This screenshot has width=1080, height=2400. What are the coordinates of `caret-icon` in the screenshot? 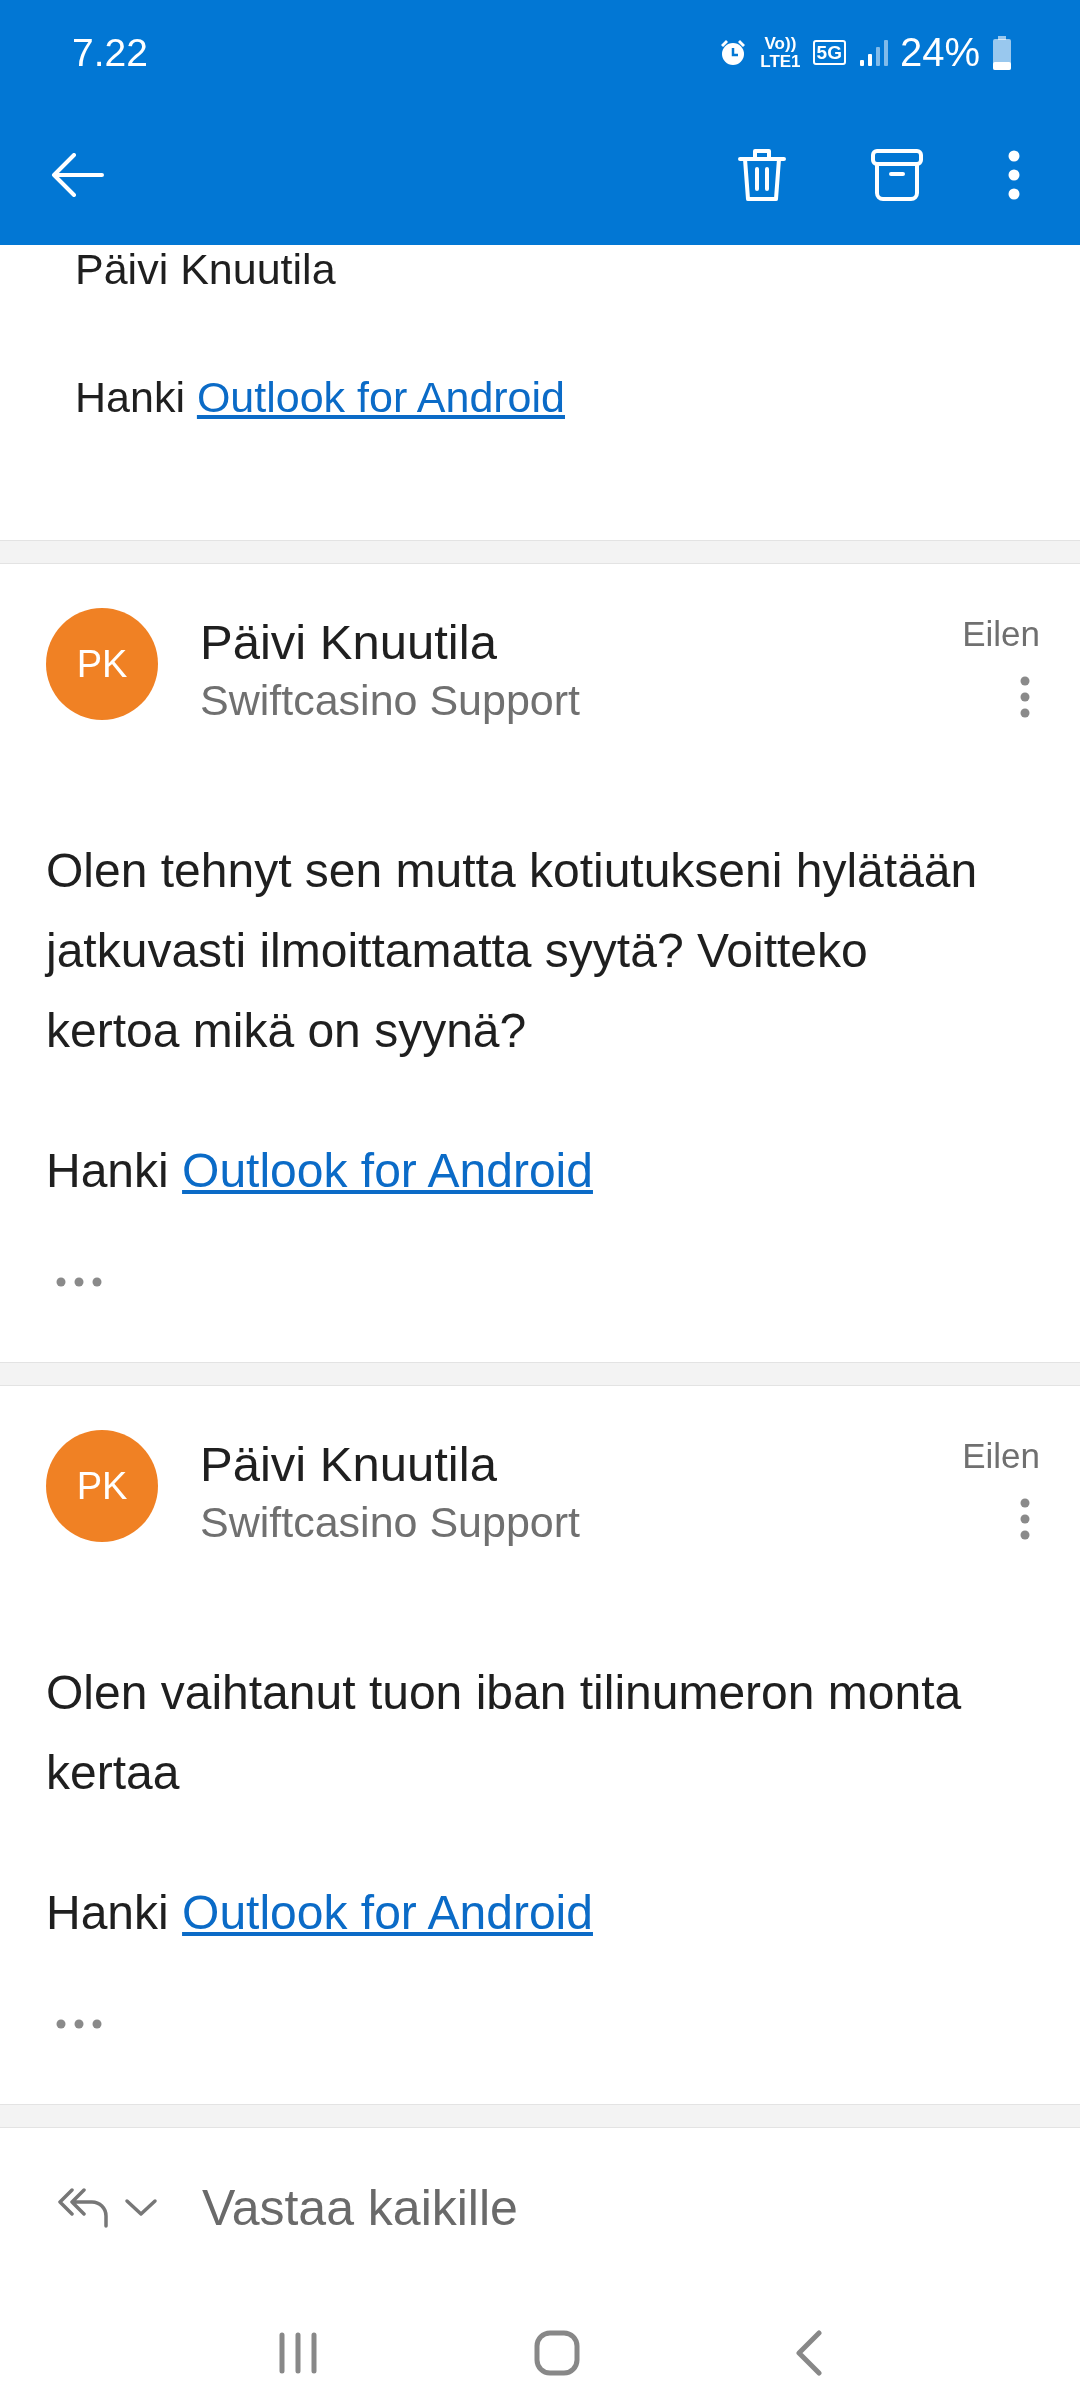 It's located at (141, 2208).